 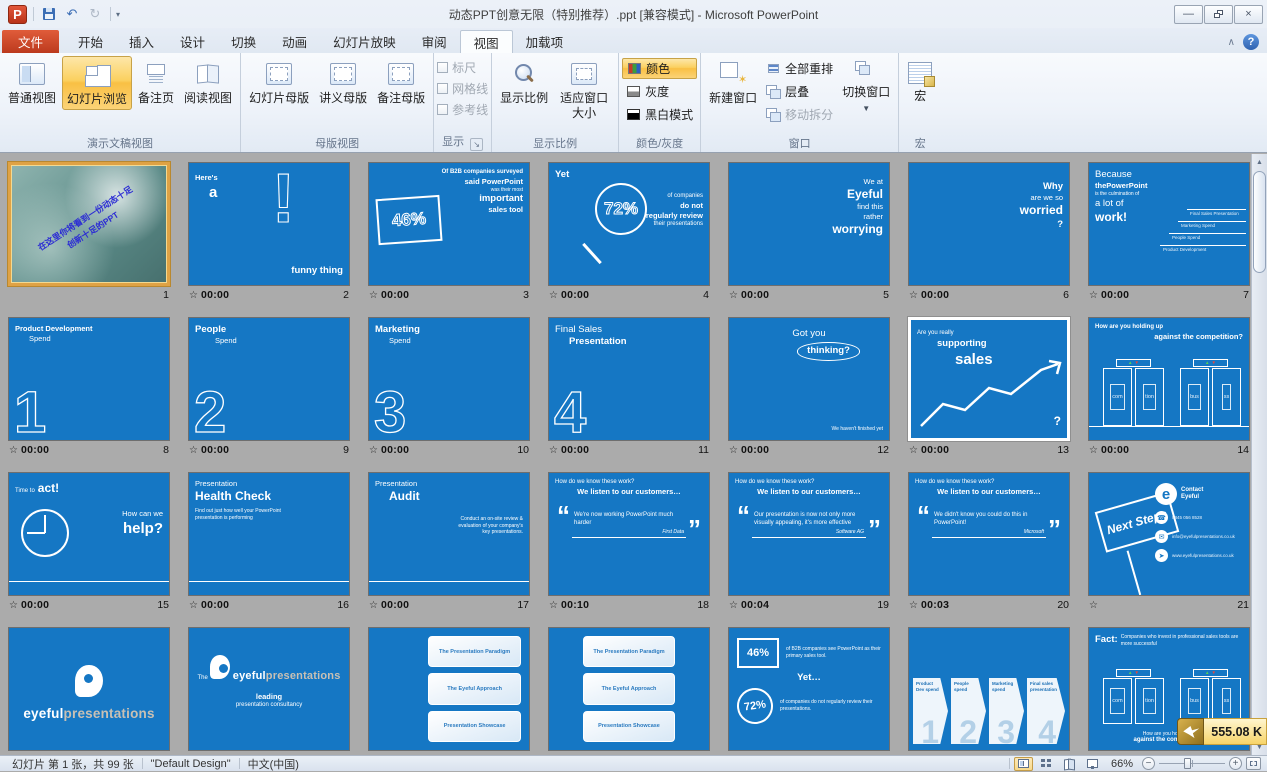 I want to click on qat-customize-dropdown: ▾, so click(x=118, y=14).